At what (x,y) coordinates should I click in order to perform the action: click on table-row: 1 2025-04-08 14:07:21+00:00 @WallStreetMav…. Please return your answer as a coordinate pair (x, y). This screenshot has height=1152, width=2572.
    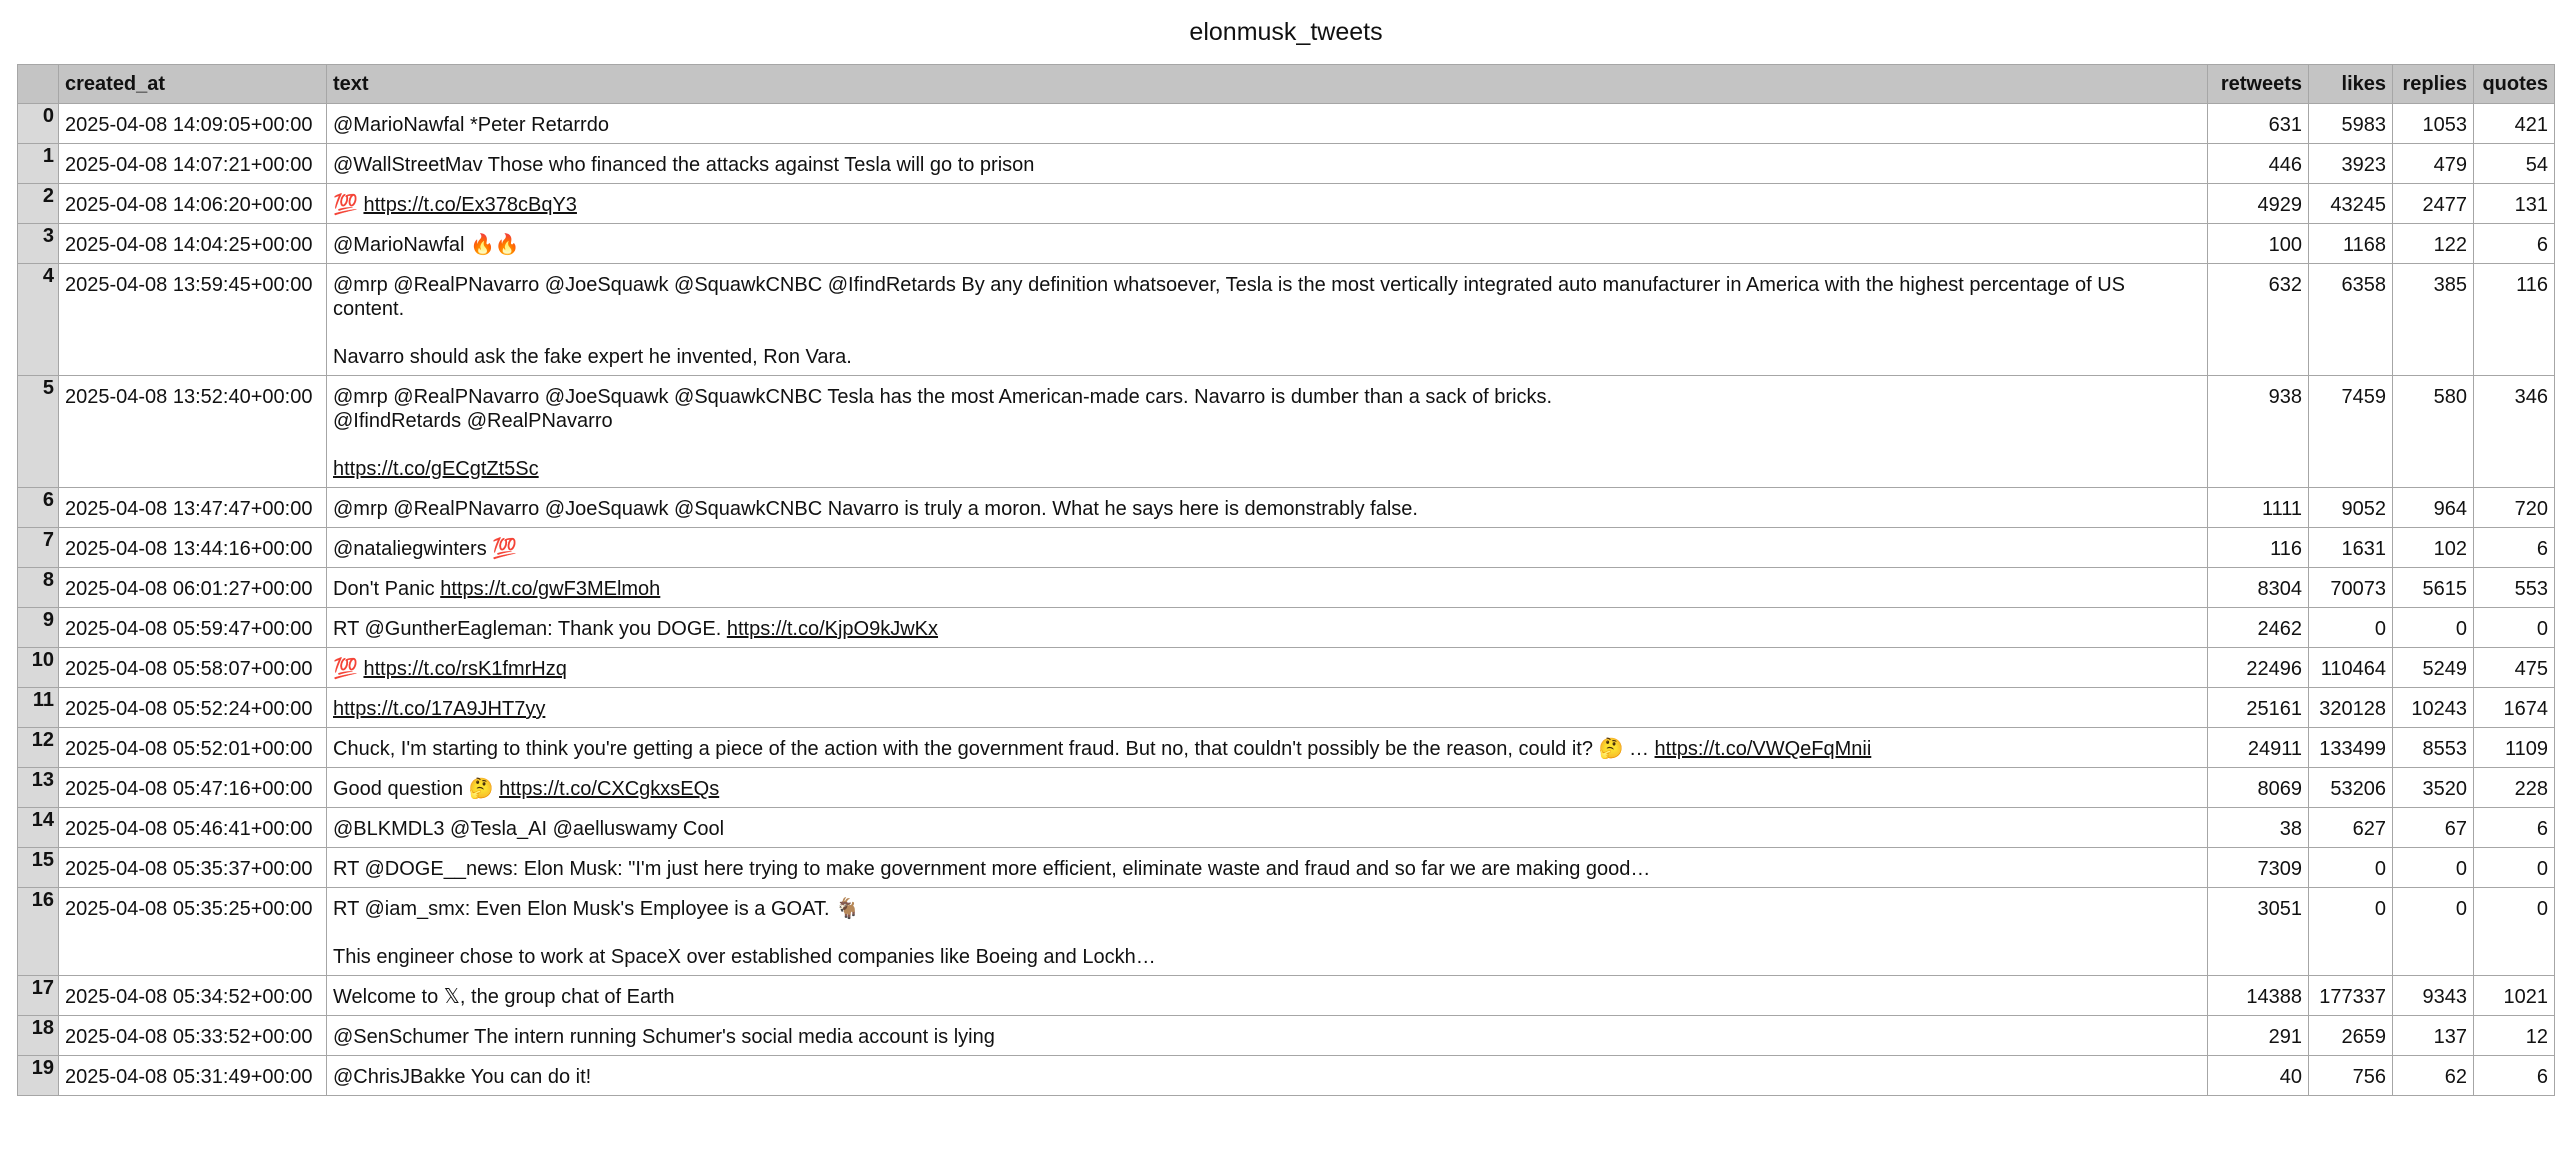
    Looking at the image, I should click on (1286, 163).